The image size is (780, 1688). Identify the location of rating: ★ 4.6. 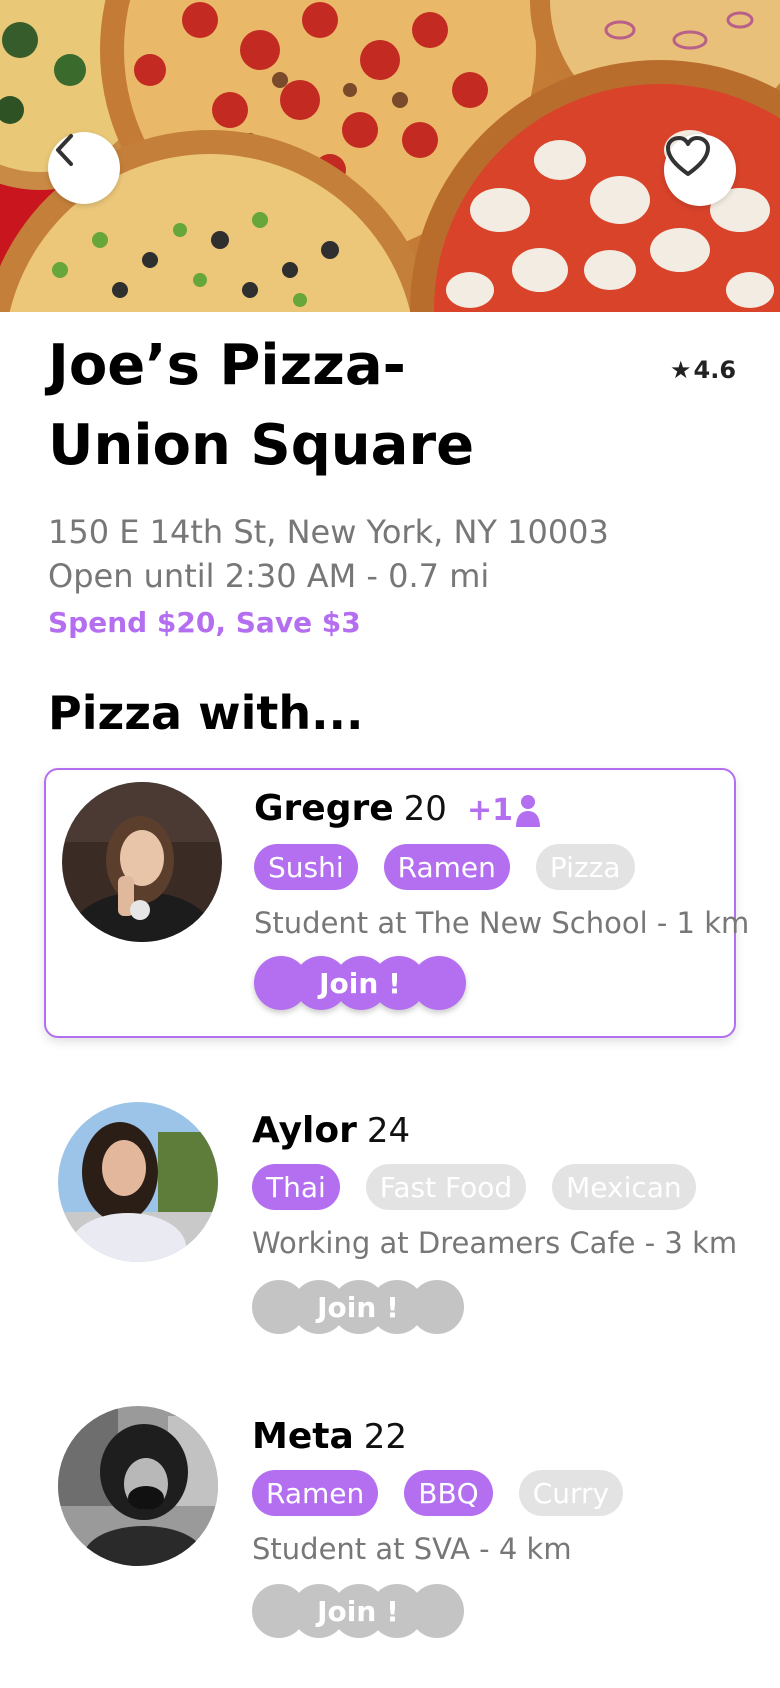
(703, 370).